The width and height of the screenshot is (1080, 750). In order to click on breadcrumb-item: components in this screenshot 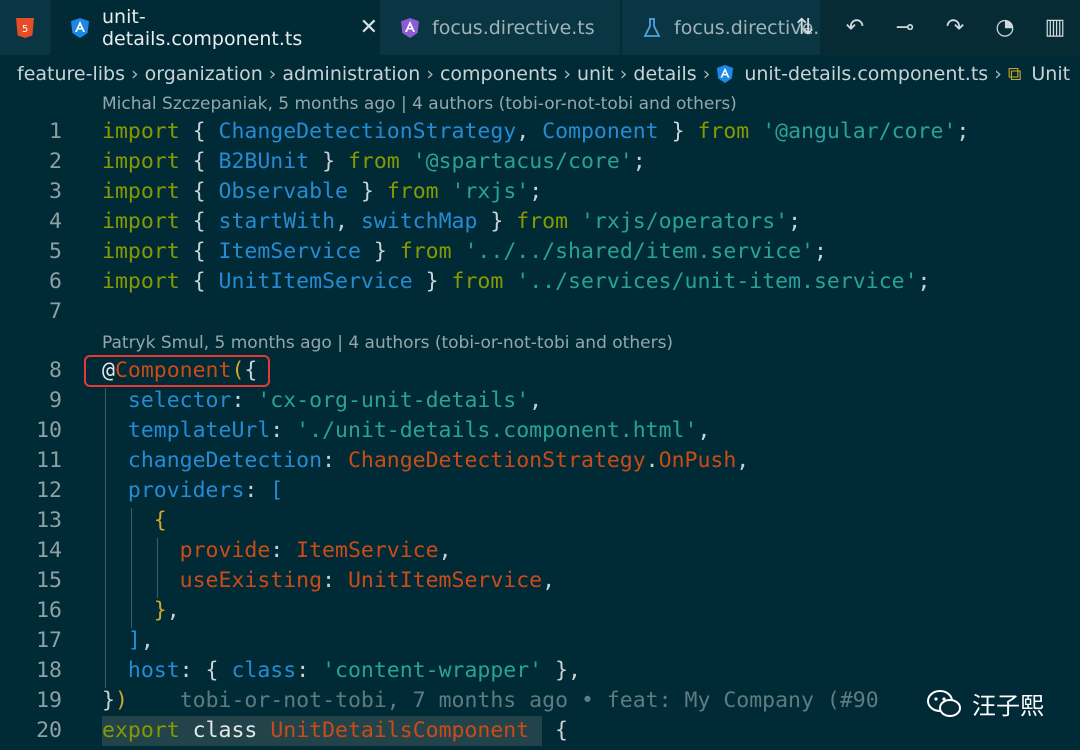, I will do `click(498, 74)`.